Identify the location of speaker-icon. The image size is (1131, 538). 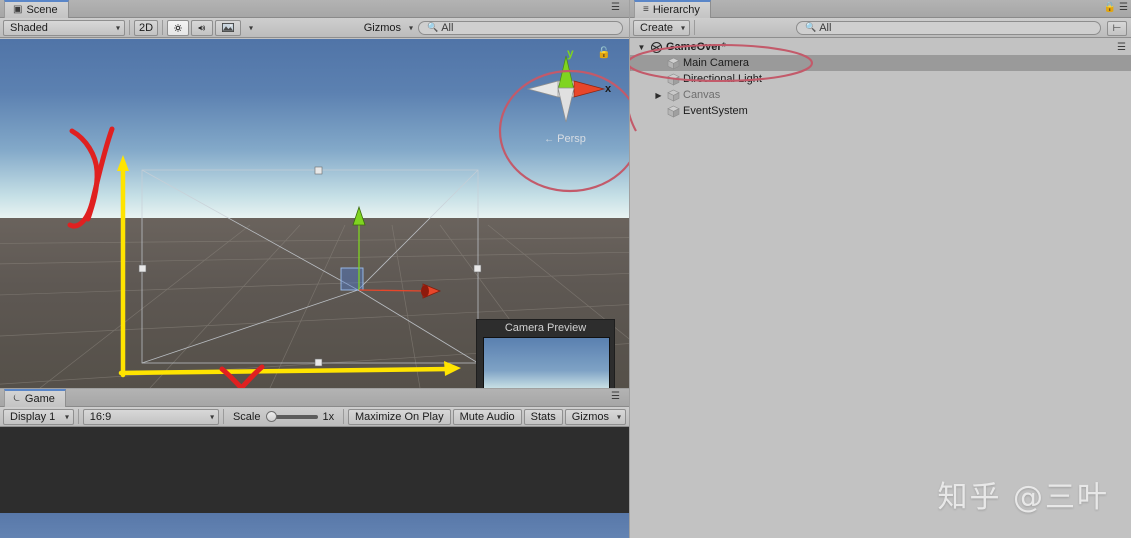
(201, 27).